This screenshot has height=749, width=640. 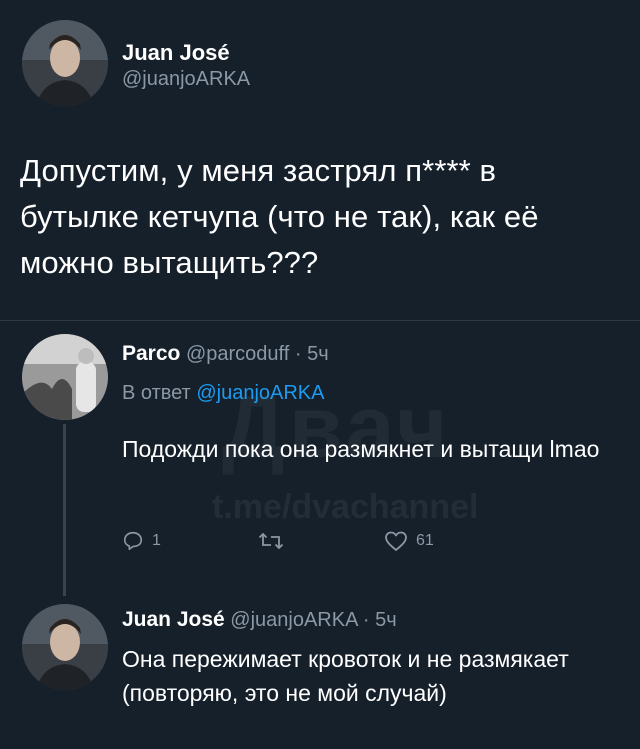 What do you see at coordinates (237, 354) in the screenshot?
I see `reply-author-handle: @parcoduff` at bounding box center [237, 354].